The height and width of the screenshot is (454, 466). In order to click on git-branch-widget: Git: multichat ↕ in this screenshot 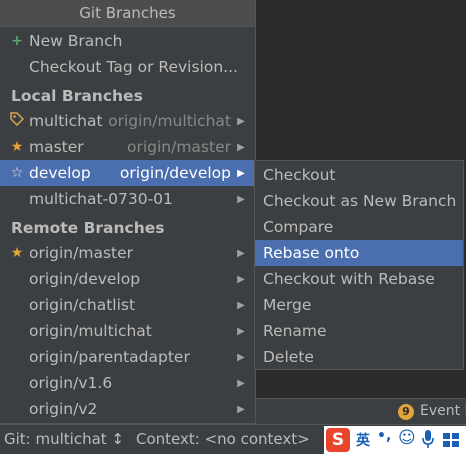, I will do `click(64, 439)`.